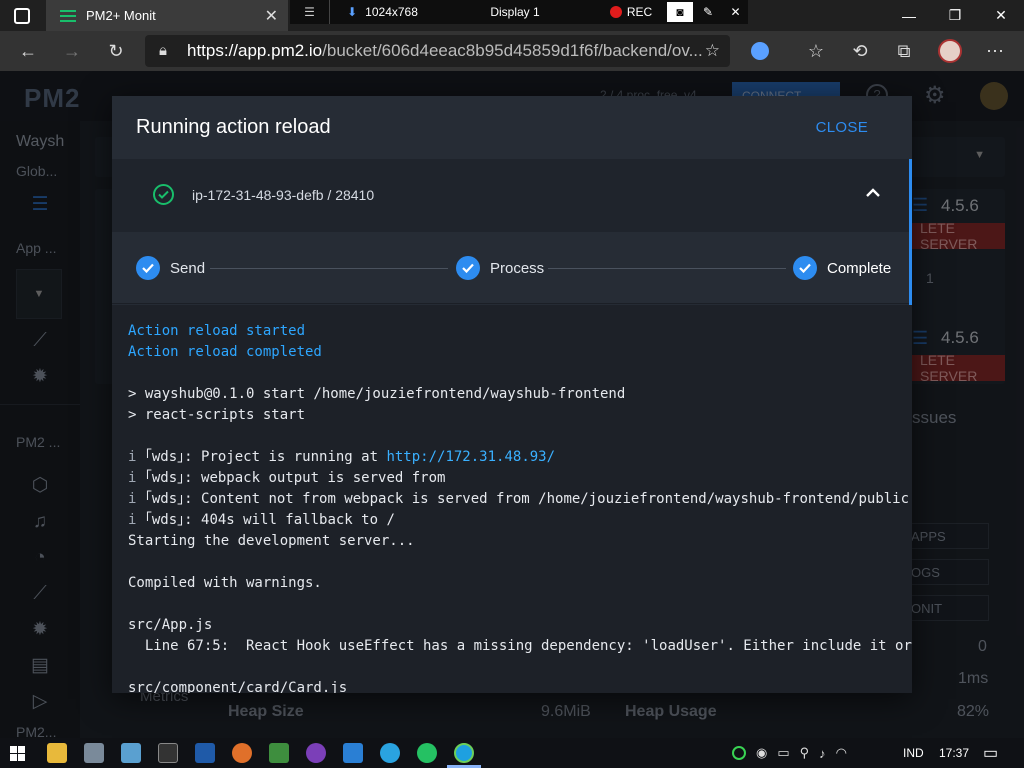 Image resolution: width=1024 pixels, height=768 pixels. I want to click on scrollbar-accent, so click(910, 234).